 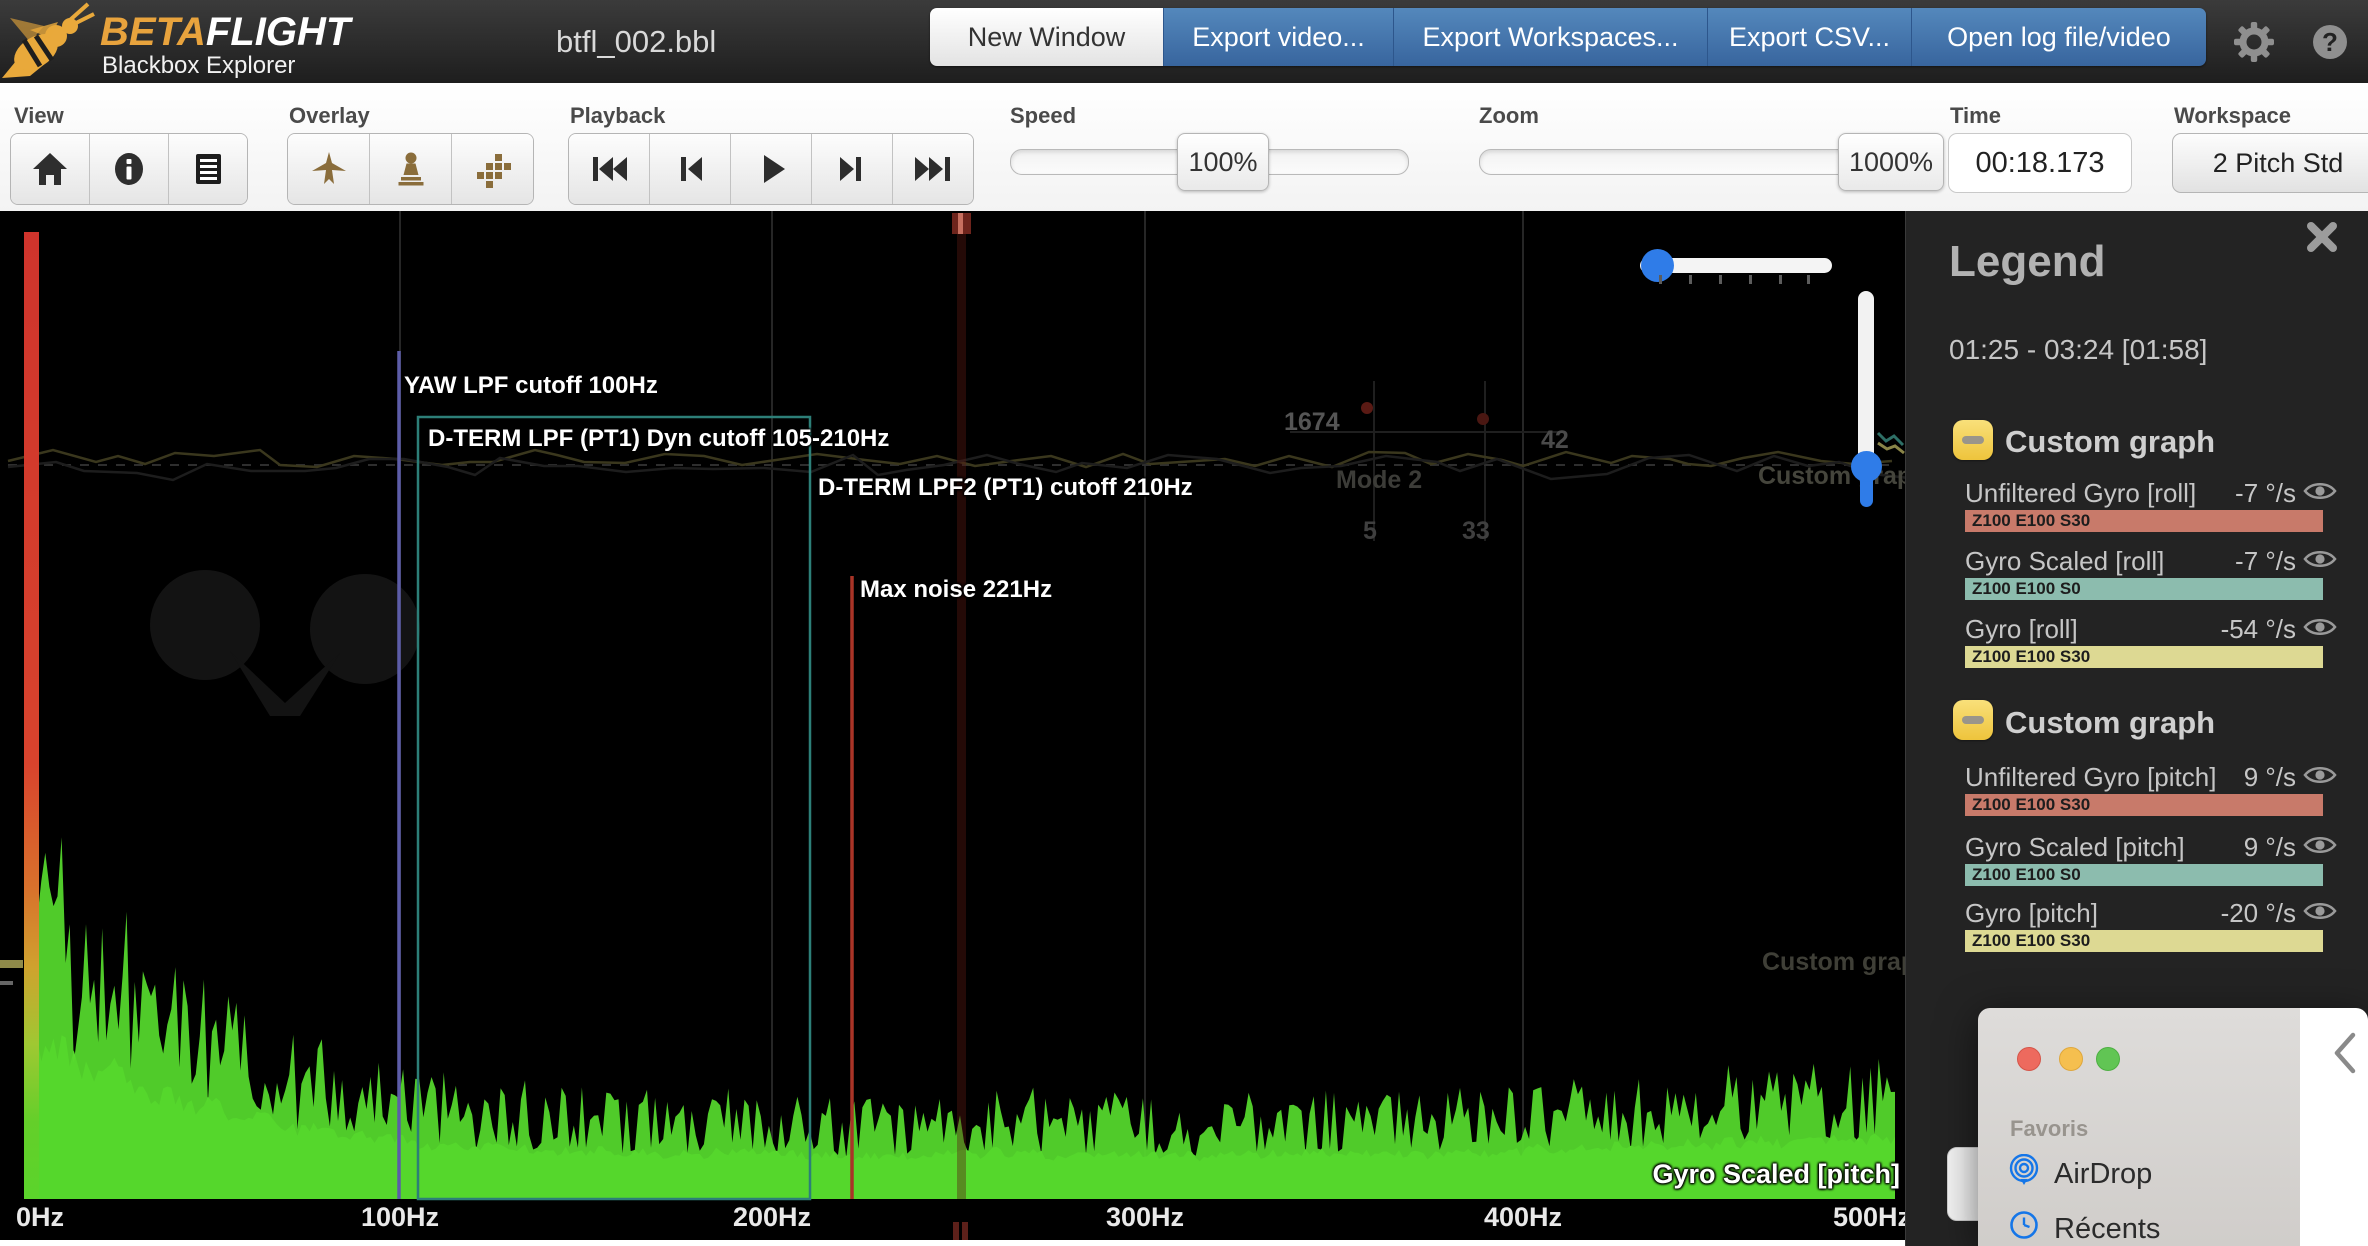 What do you see at coordinates (2108, 1059) in the screenshot?
I see `maximize-window-button` at bounding box center [2108, 1059].